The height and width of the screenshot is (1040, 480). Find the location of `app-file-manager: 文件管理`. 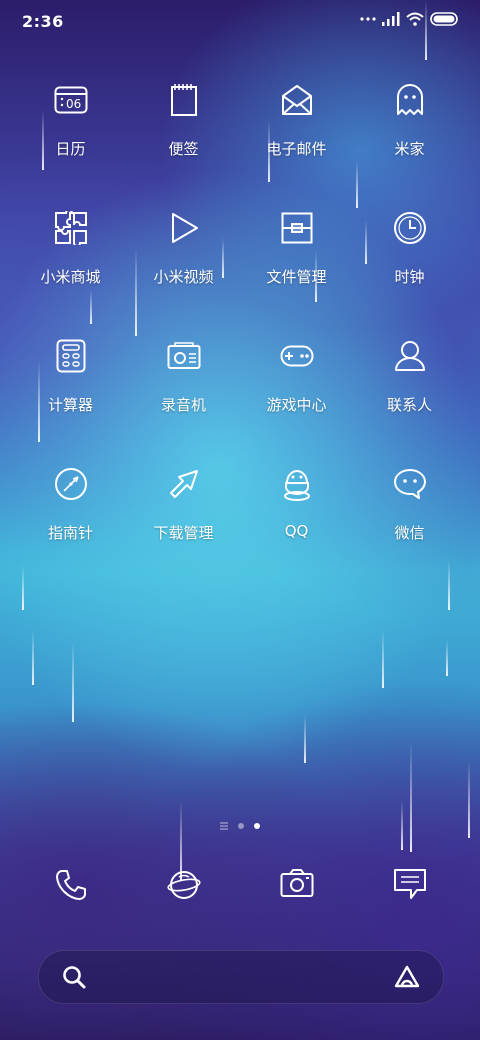

app-file-manager: 文件管理 is located at coordinates (296, 272).